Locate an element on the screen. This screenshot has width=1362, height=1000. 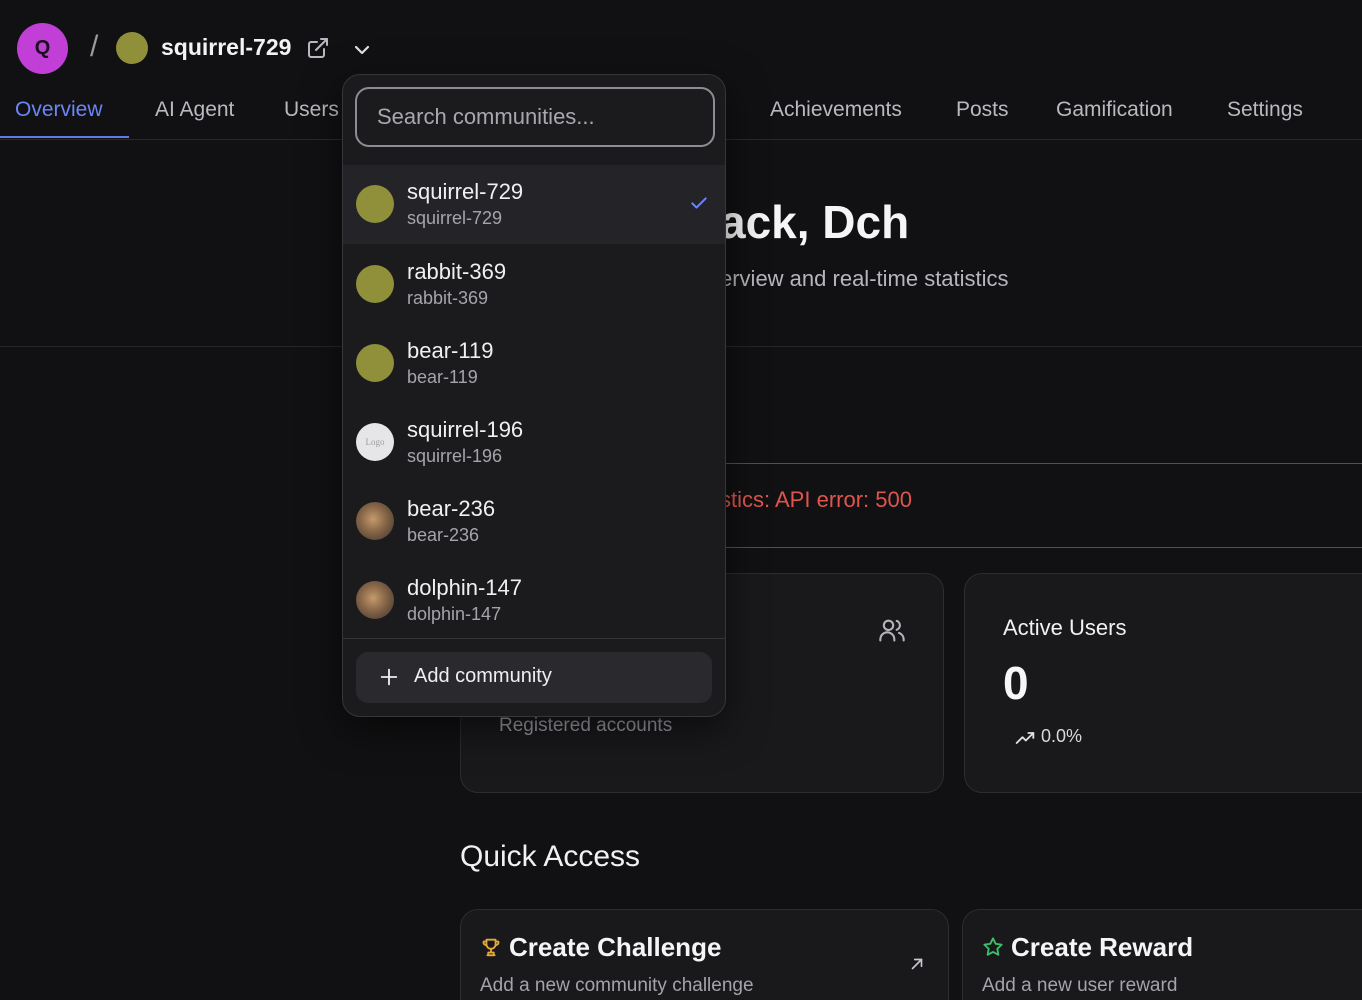
registered-accounts-label: Registered accounts is located at coordinates (586, 725).